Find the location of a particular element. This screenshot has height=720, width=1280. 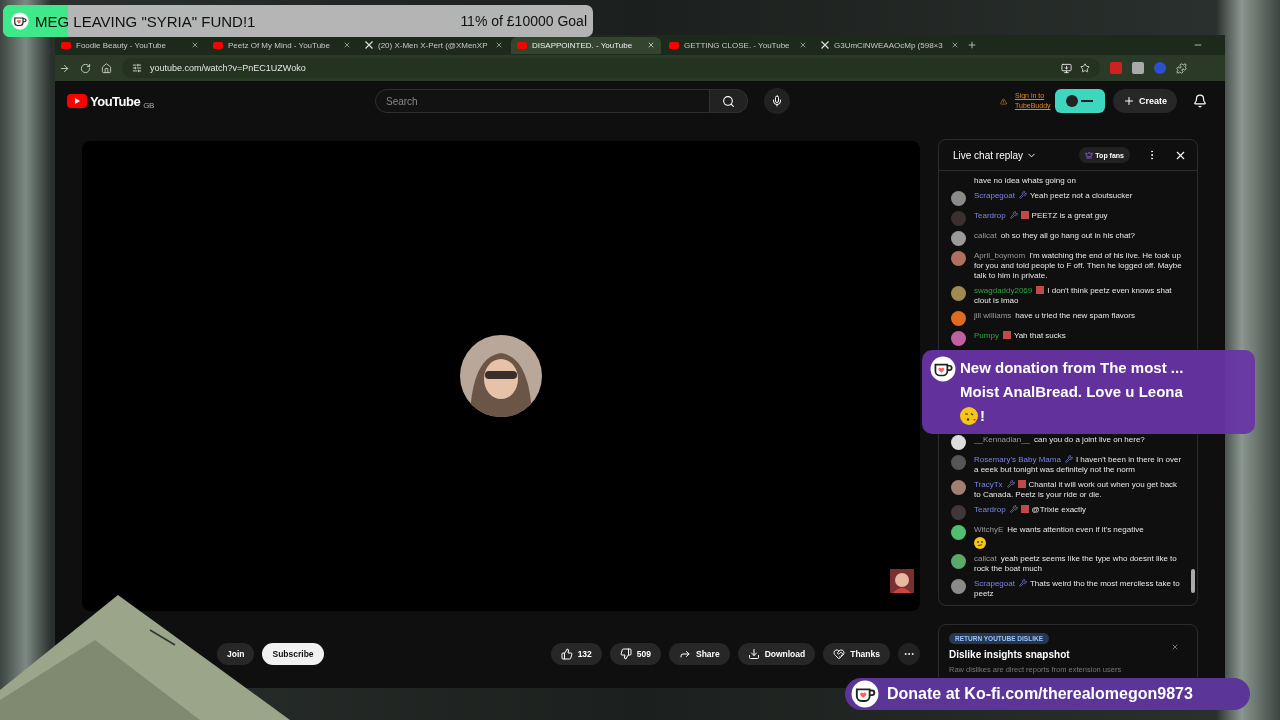

notifications-icon is located at coordinates (1200, 101).